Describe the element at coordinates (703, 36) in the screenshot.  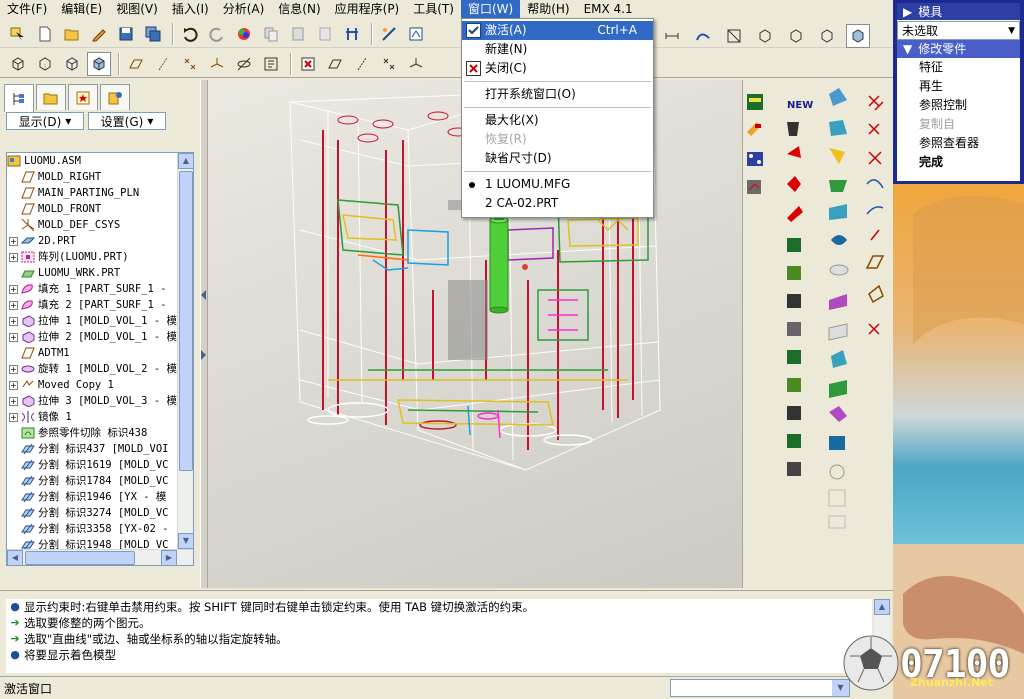
I see `curve-analysis-button` at that location.